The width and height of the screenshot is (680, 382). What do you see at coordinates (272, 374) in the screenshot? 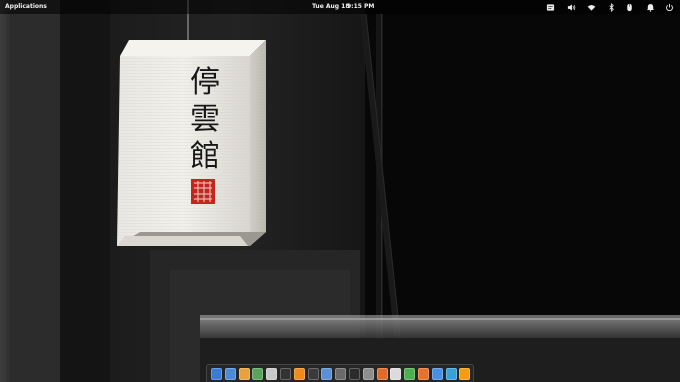
I see `files-icon` at bounding box center [272, 374].